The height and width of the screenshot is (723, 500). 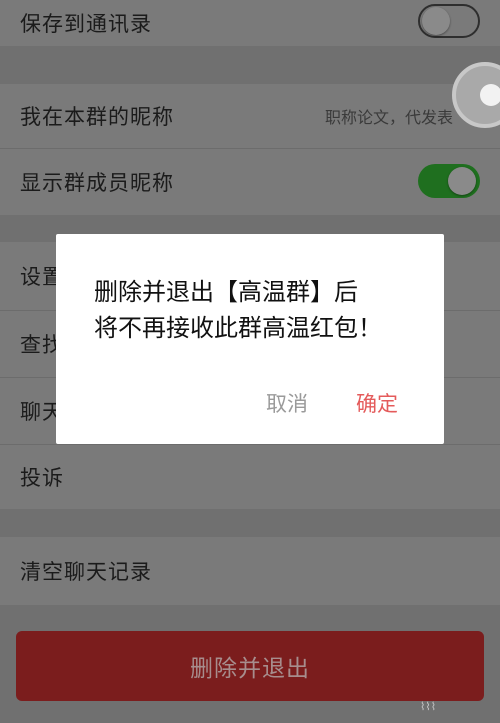 I want to click on my-group-nickname-row: 我在本群的昵称 职称论文，代发表, so click(x=250, y=116).